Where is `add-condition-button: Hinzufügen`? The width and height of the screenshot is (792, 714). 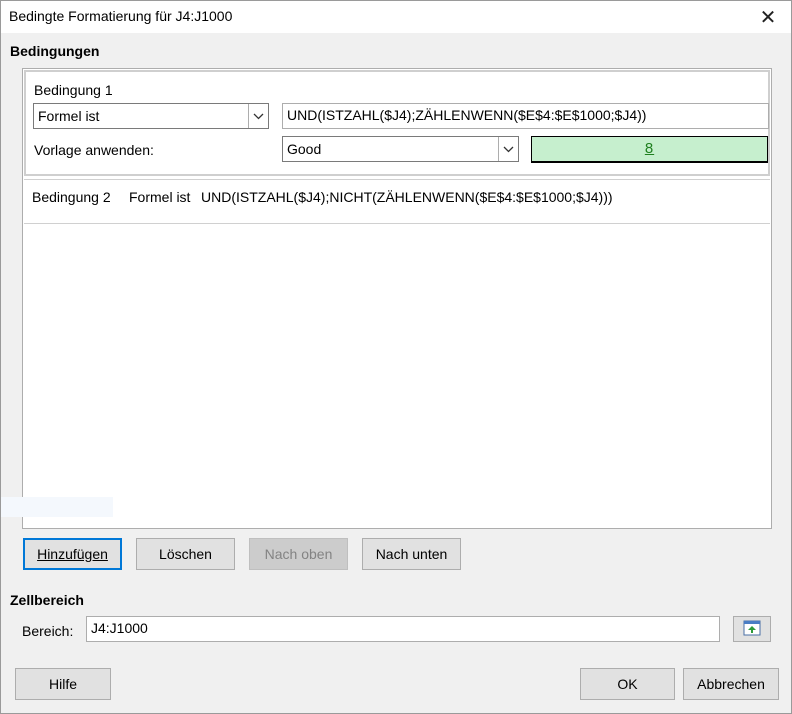 add-condition-button: Hinzufügen is located at coordinates (72, 554).